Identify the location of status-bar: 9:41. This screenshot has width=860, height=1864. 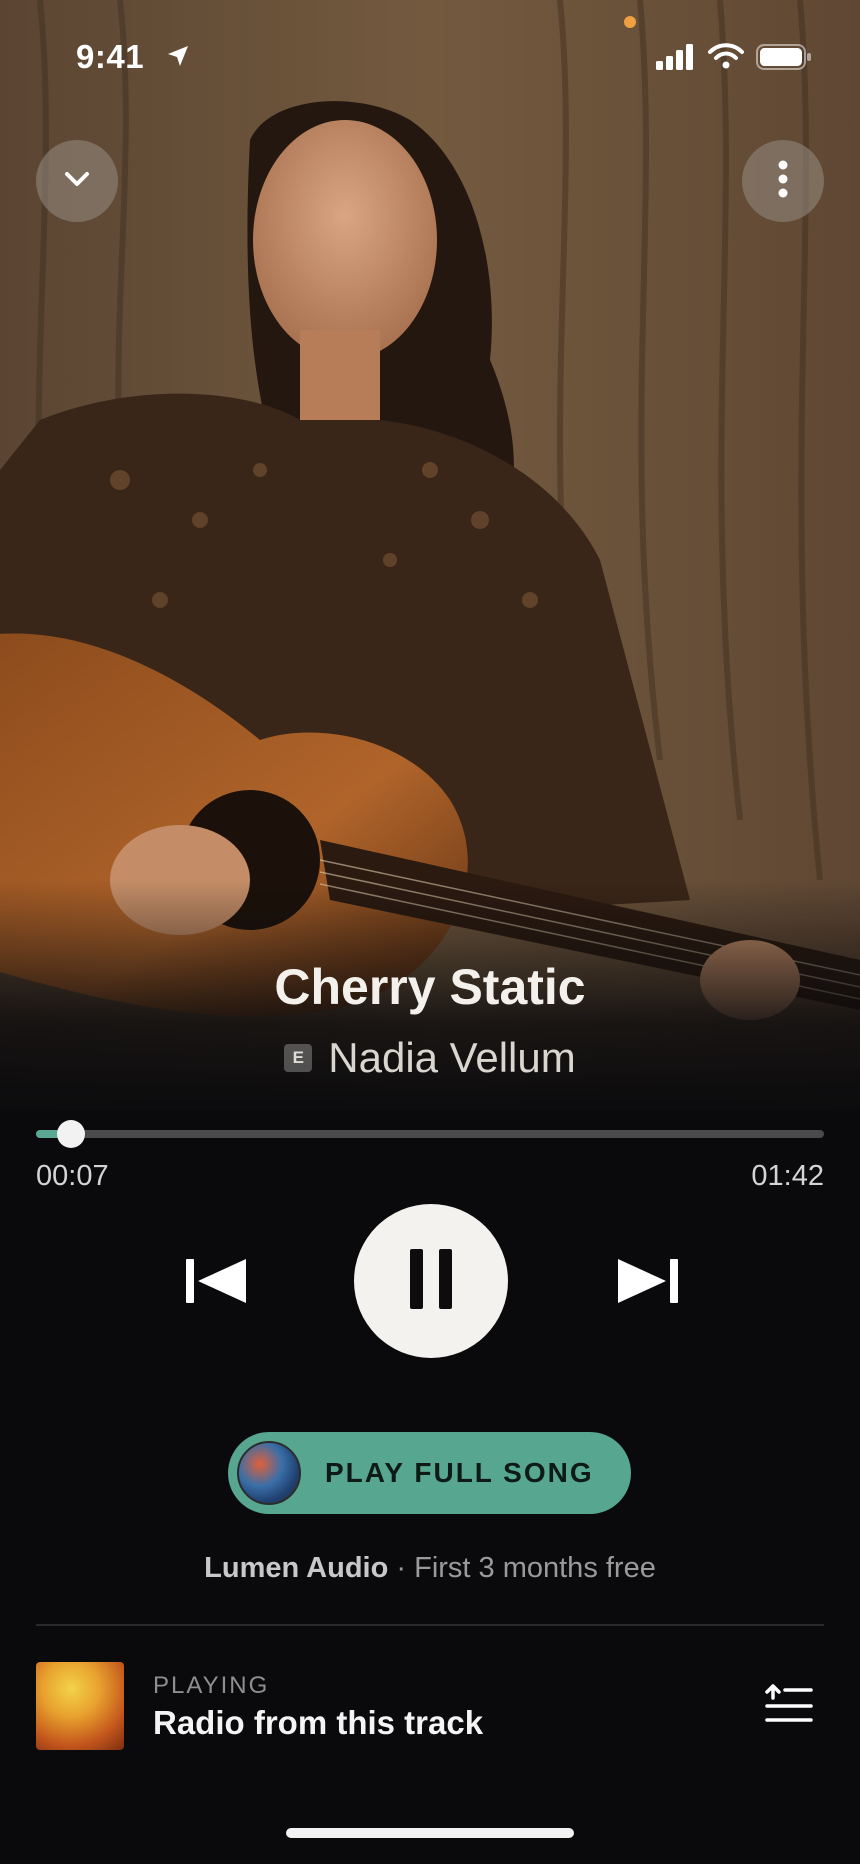
(430, 59).